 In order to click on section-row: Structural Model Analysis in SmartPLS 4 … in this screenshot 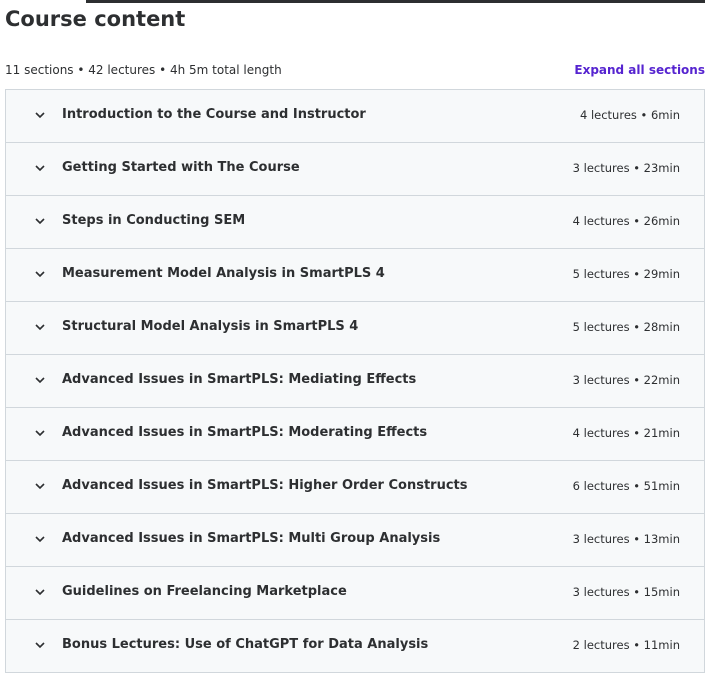, I will do `click(355, 328)`.